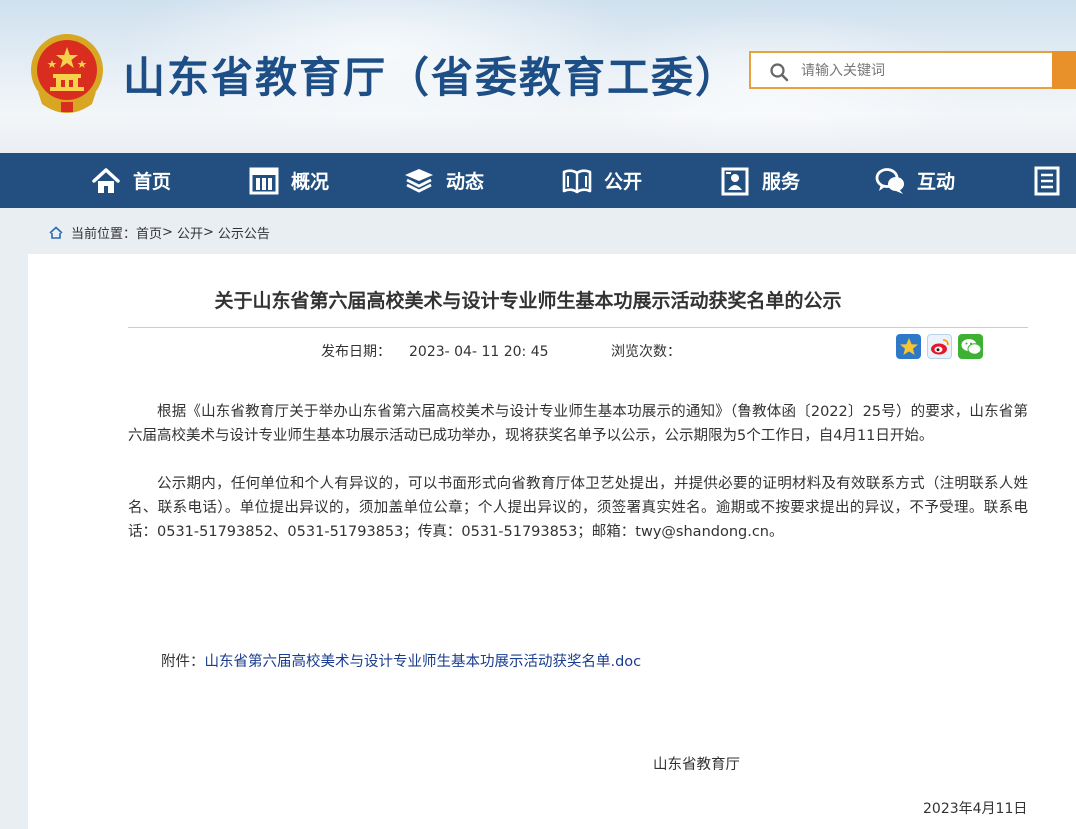 The image size is (1076, 829). What do you see at coordinates (578, 327) in the screenshot?
I see `title-divider` at bounding box center [578, 327].